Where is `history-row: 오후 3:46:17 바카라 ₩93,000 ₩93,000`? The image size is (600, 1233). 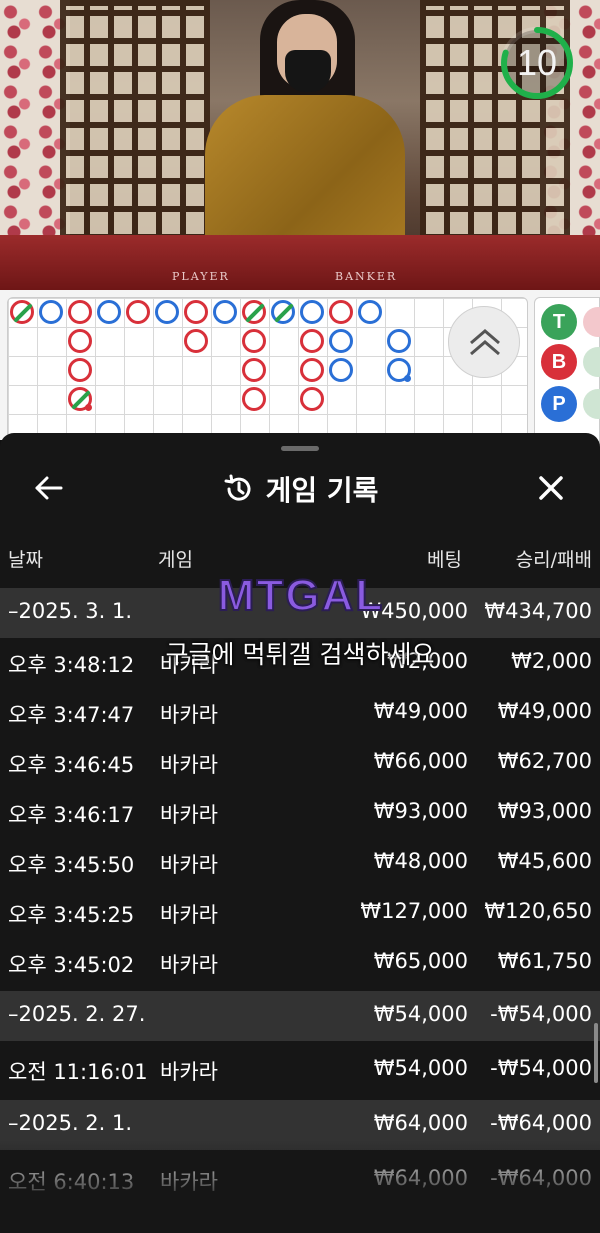
history-row: 오후 3:46:17 바카라 ₩93,000 ₩93,000 is located at coordinates (300, 813).